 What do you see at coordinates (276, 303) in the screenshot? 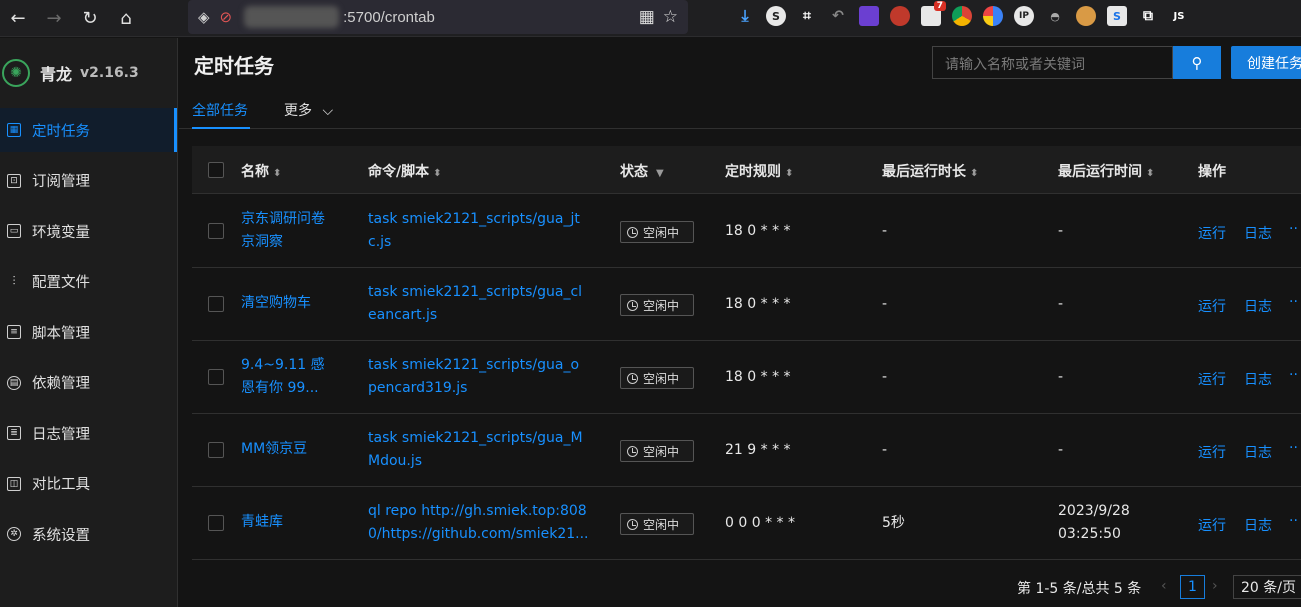
I see `task-name: 清空购物车` at bounding box center [276, 303].